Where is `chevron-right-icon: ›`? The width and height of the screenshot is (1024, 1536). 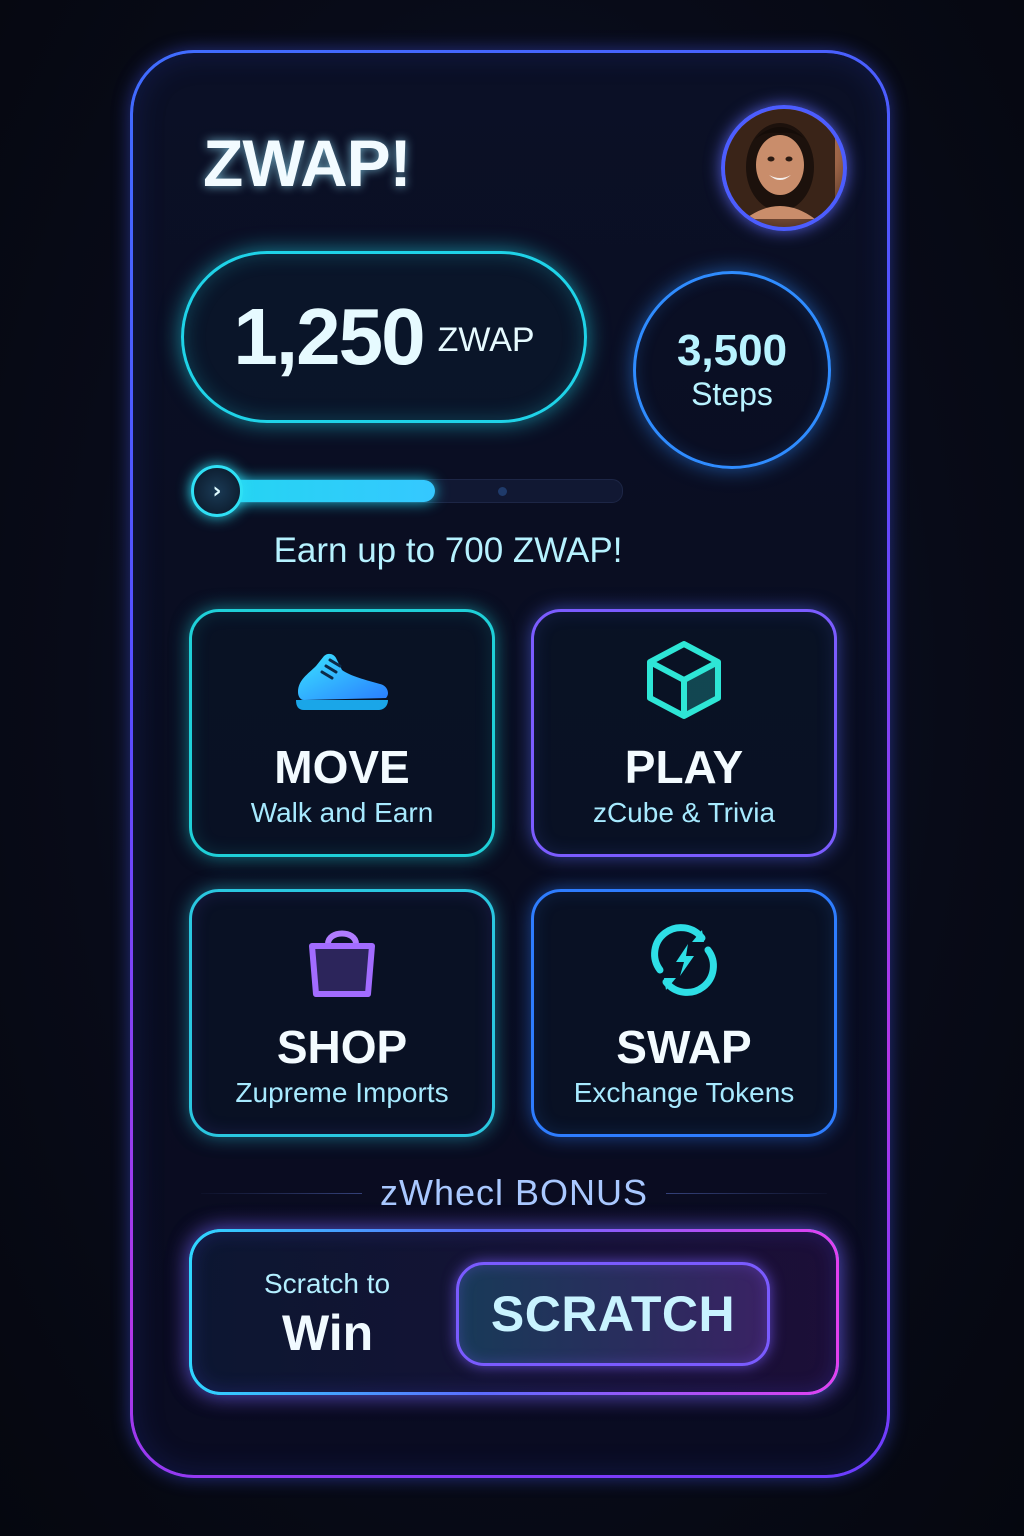
chevron-right-icon: › is located at coordinates (217, 491).